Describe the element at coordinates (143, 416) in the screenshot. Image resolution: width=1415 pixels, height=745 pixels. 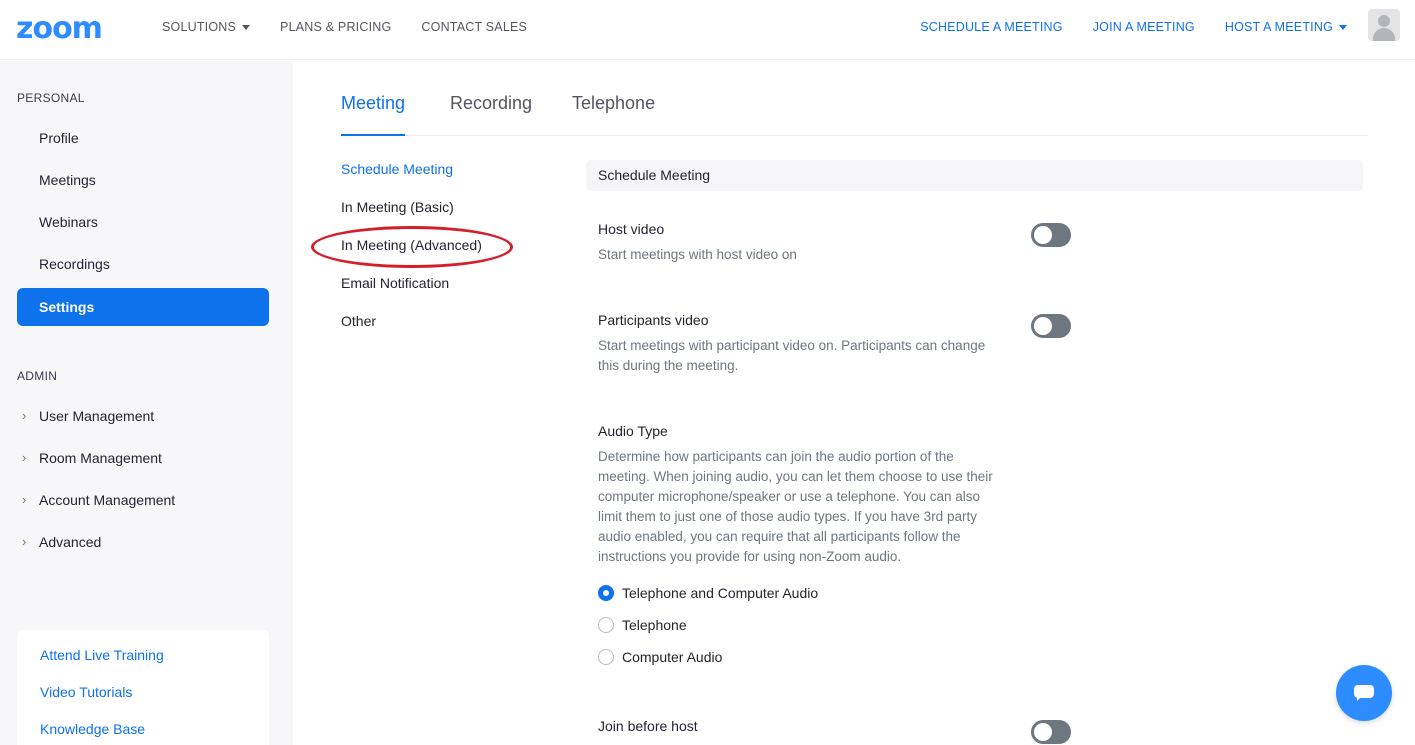
I see `sidebar-item-user-management: › User Management` at that location.